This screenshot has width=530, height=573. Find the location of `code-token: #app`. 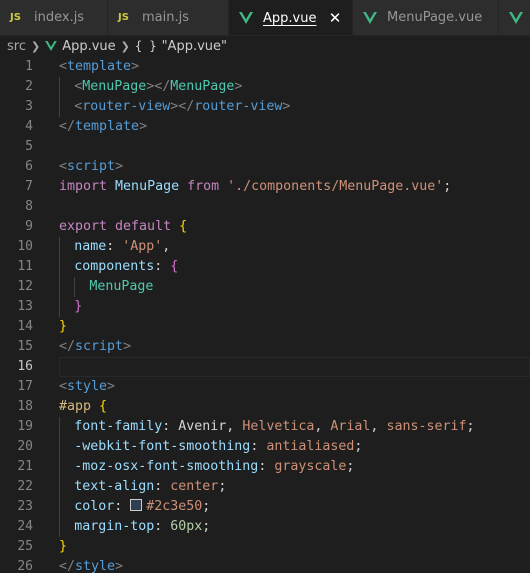

code-token: #app is located at coordinates (79, 406).